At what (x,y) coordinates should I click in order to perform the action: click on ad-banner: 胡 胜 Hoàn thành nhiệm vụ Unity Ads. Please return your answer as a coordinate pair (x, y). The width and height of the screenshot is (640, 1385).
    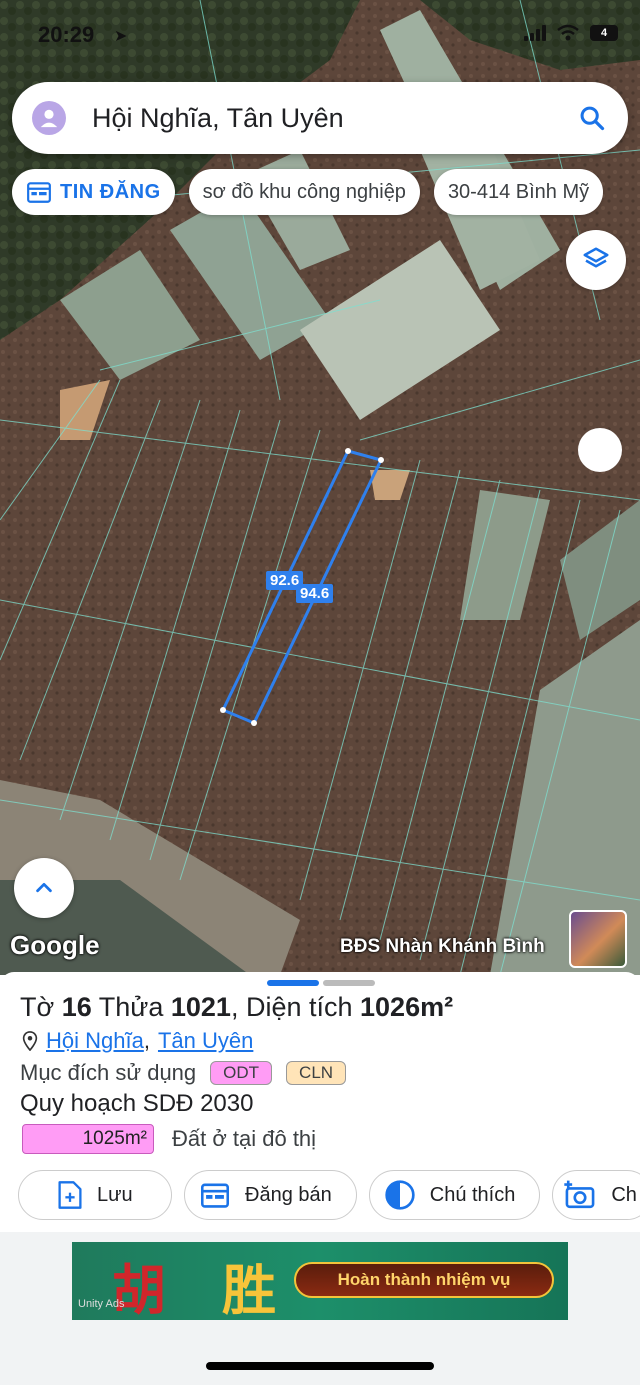
    Looking at the image, I should click on (320, 1281).